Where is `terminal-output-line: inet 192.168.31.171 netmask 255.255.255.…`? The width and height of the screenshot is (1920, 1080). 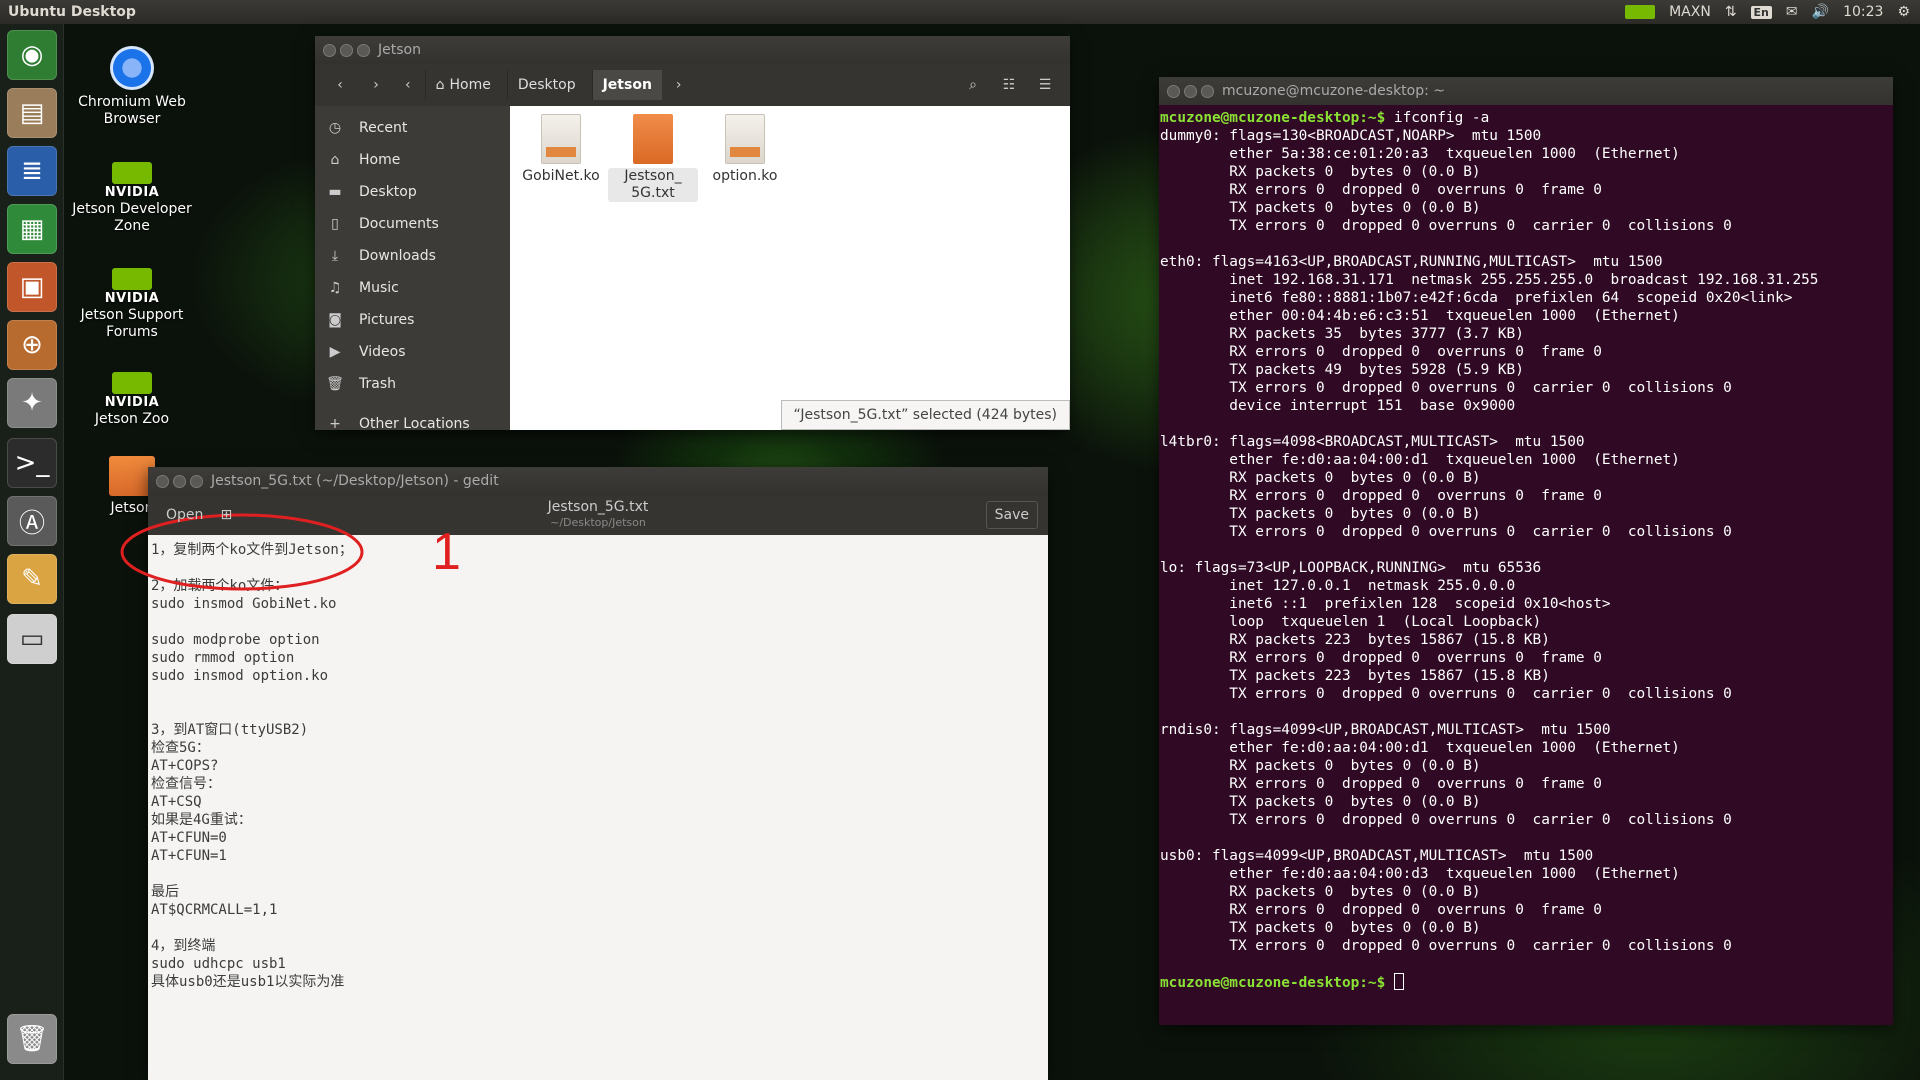 terminal-output-line: inet 192.168.31.171 netmask 255.255.255.… is located at coordinates (1489, 280).